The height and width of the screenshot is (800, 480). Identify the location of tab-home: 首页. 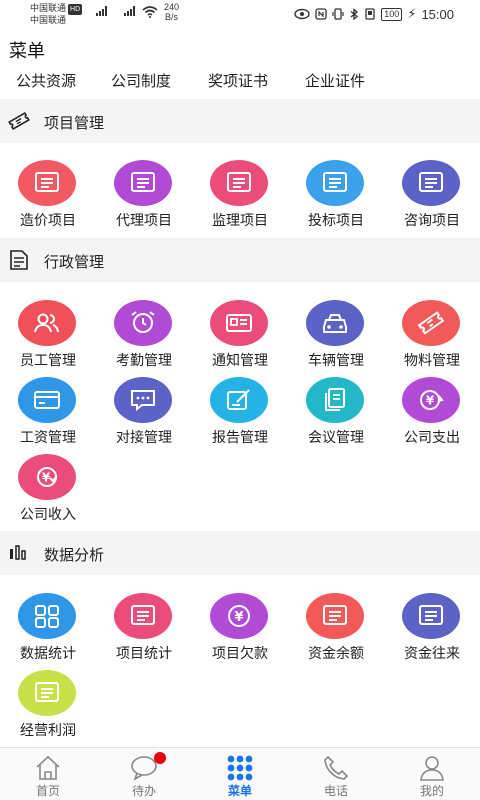
(48, 774).